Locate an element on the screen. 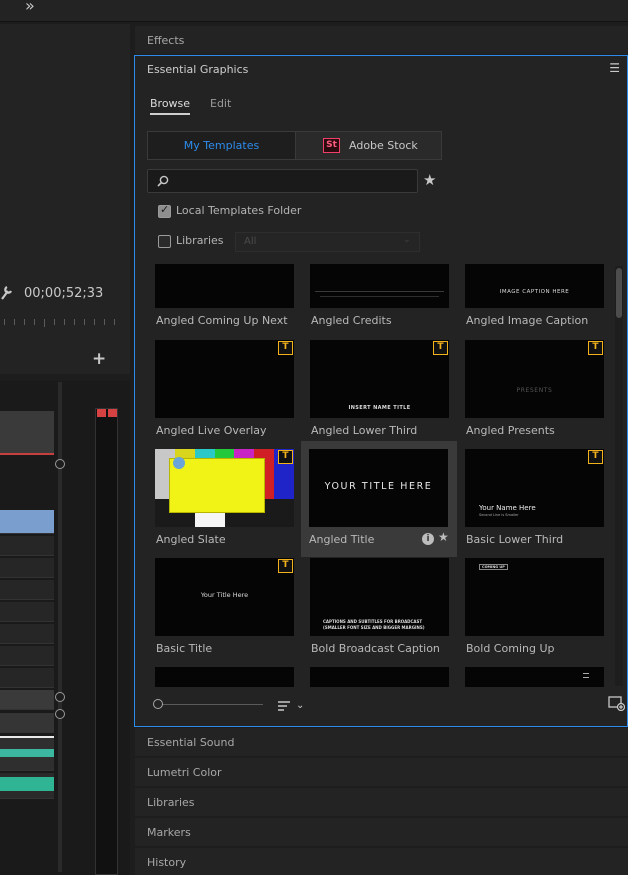 The width and height of the screenshot is (628, 875). template-card: T INSERT NAME TITLE Angled Lower Third is located at coordinates (384, 394).